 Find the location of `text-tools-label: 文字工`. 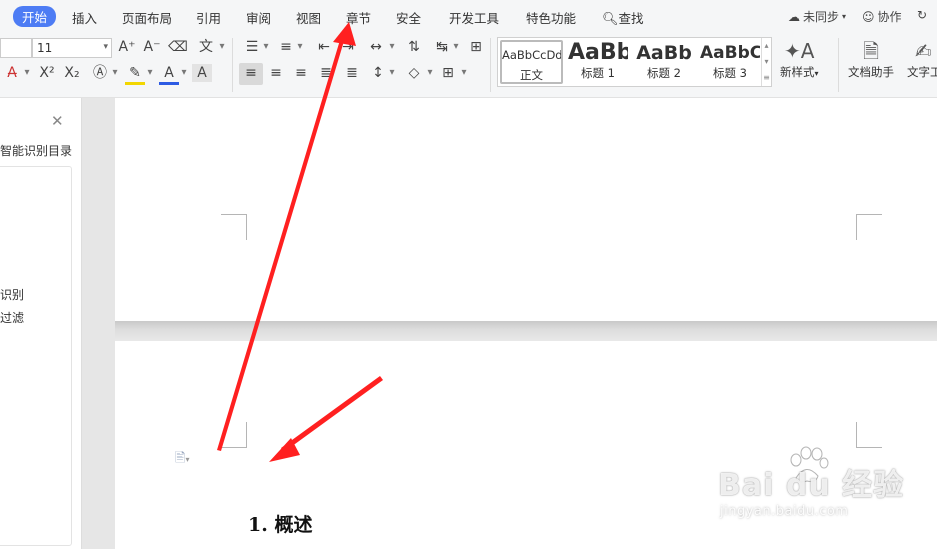

text-tools-label: 文字工 is located at coordinates (922, 72).